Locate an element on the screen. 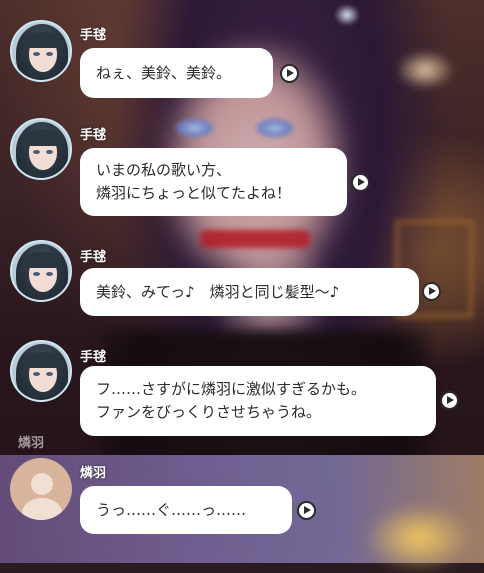  message-line: いまの私の歌い方、 is located at coordinates (164, 170).